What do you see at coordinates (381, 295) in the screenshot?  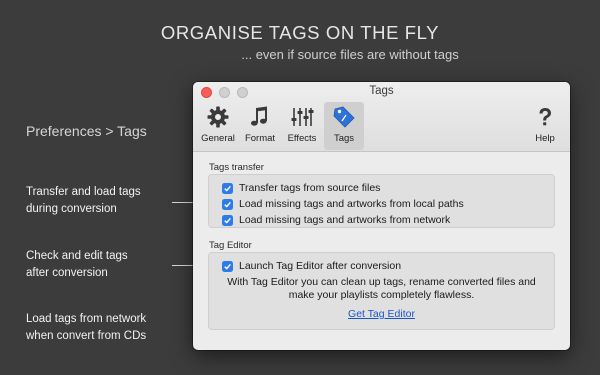 I see `tag-editor-description-line-2: make your playlists completely flawless.` at bounding box center [381, 295].